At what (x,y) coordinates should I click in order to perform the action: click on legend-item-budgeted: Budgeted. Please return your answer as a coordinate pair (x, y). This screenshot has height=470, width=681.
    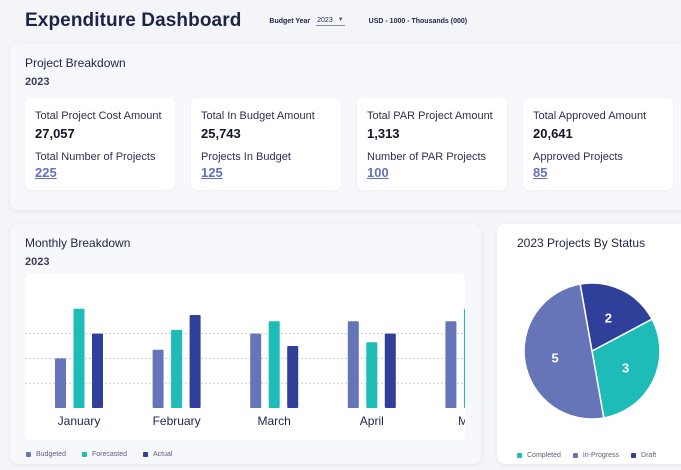
    Looking at the image, I should click on (46, 454).